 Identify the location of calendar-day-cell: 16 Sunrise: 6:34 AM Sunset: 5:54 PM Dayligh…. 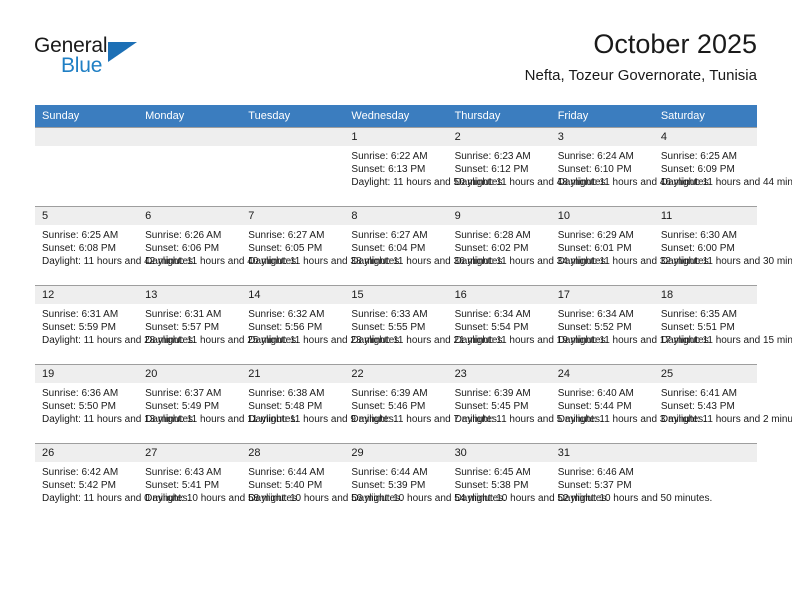
(527, 325).